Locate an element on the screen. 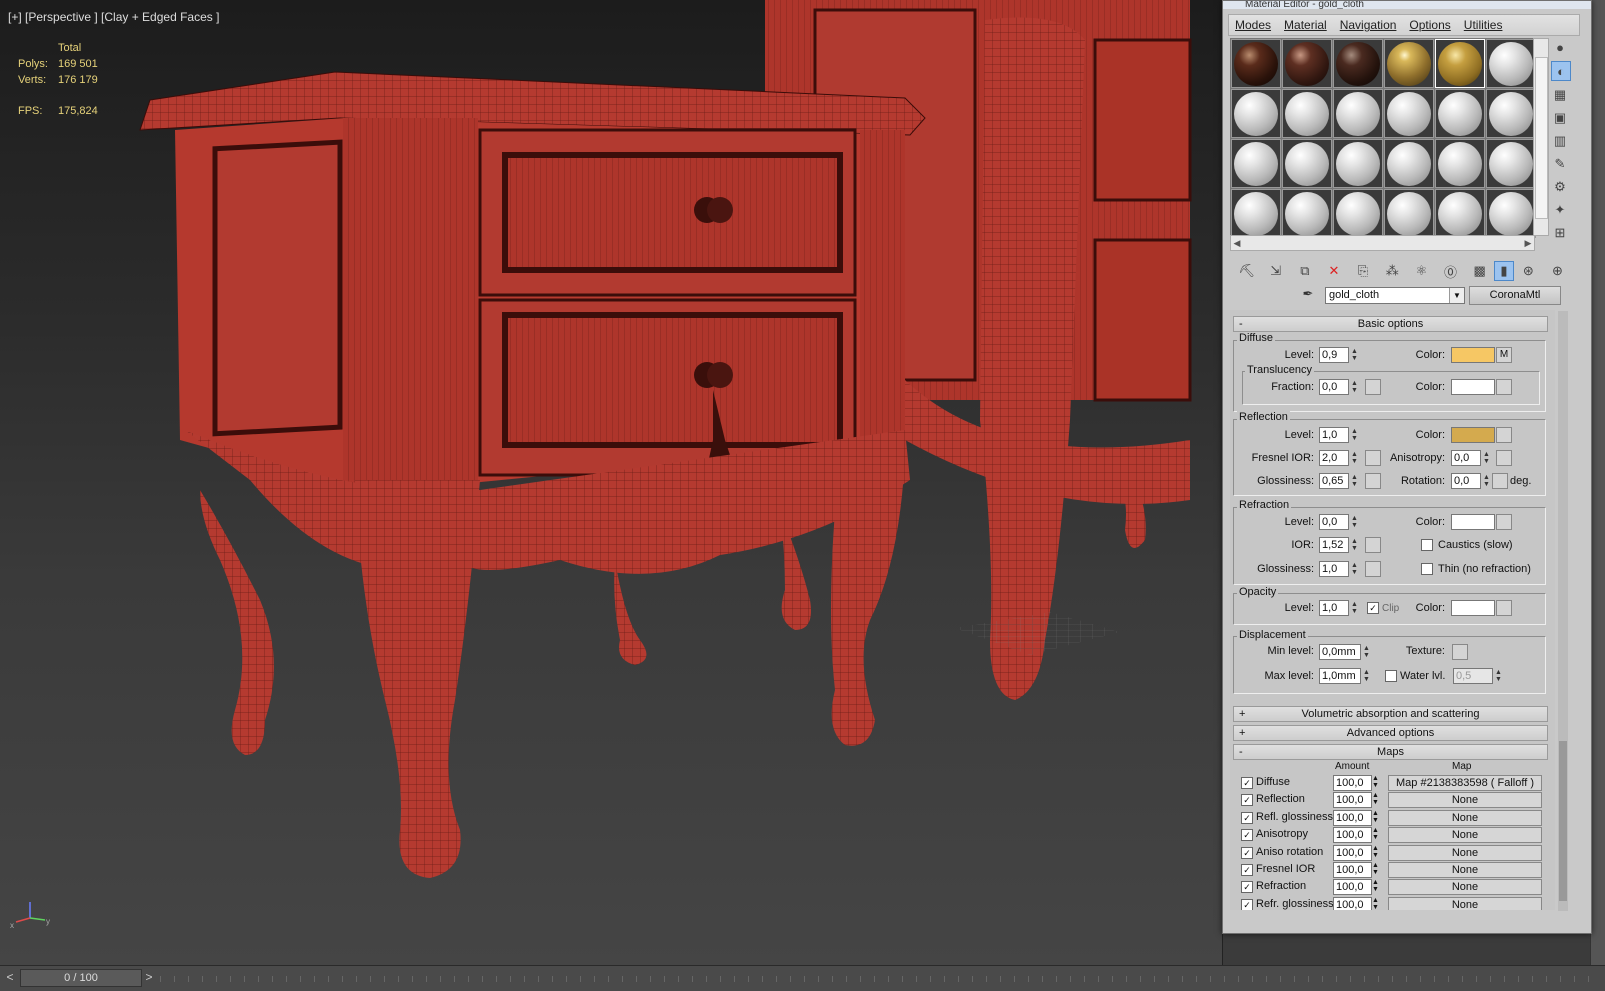  slots-horizontal-scrollbar: ◀ ▶ is located at coordinates (1382, 243).